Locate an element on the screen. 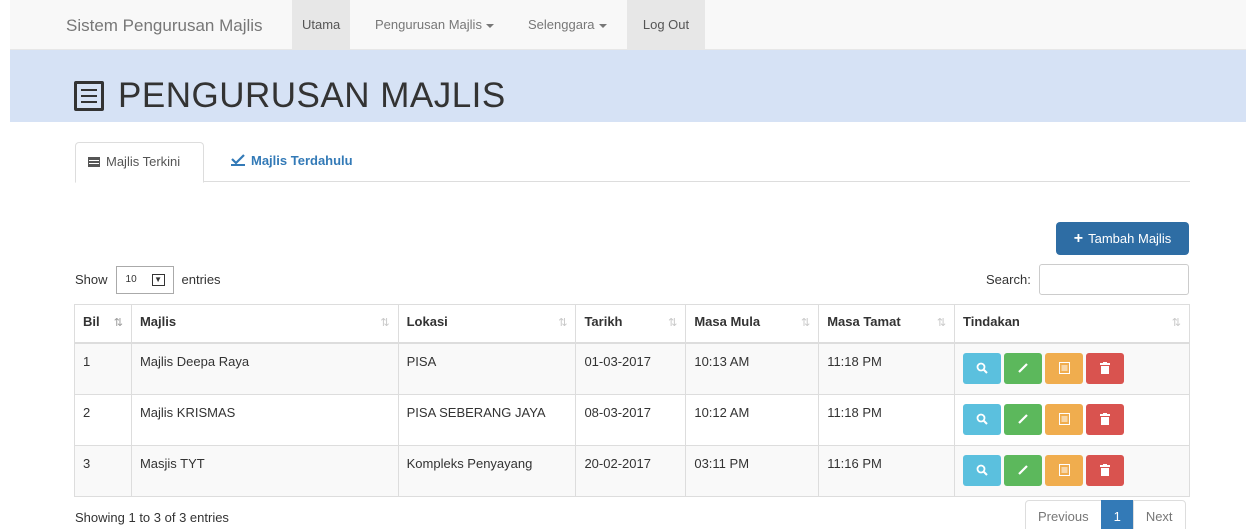 This screenshot has width=1246, height=529. column-header-label: Majlis is located at coordinates (158, 321).